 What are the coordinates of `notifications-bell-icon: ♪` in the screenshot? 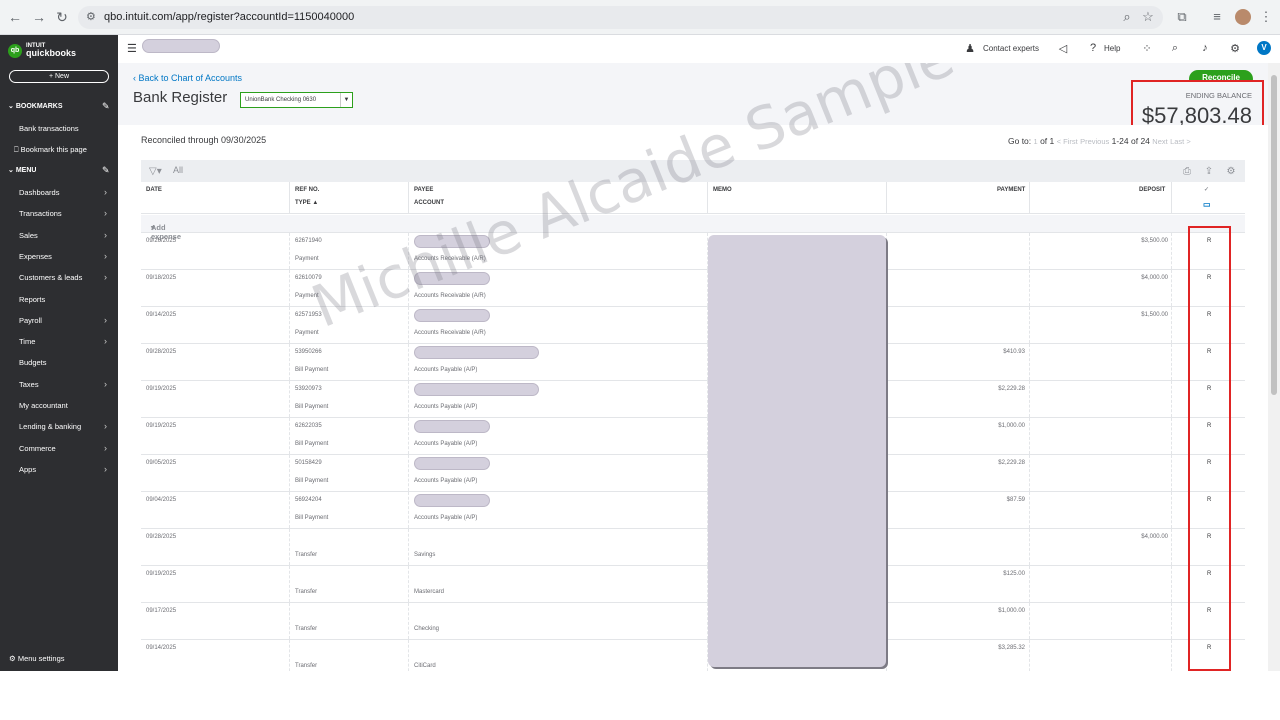 It's located at (1205, 48).